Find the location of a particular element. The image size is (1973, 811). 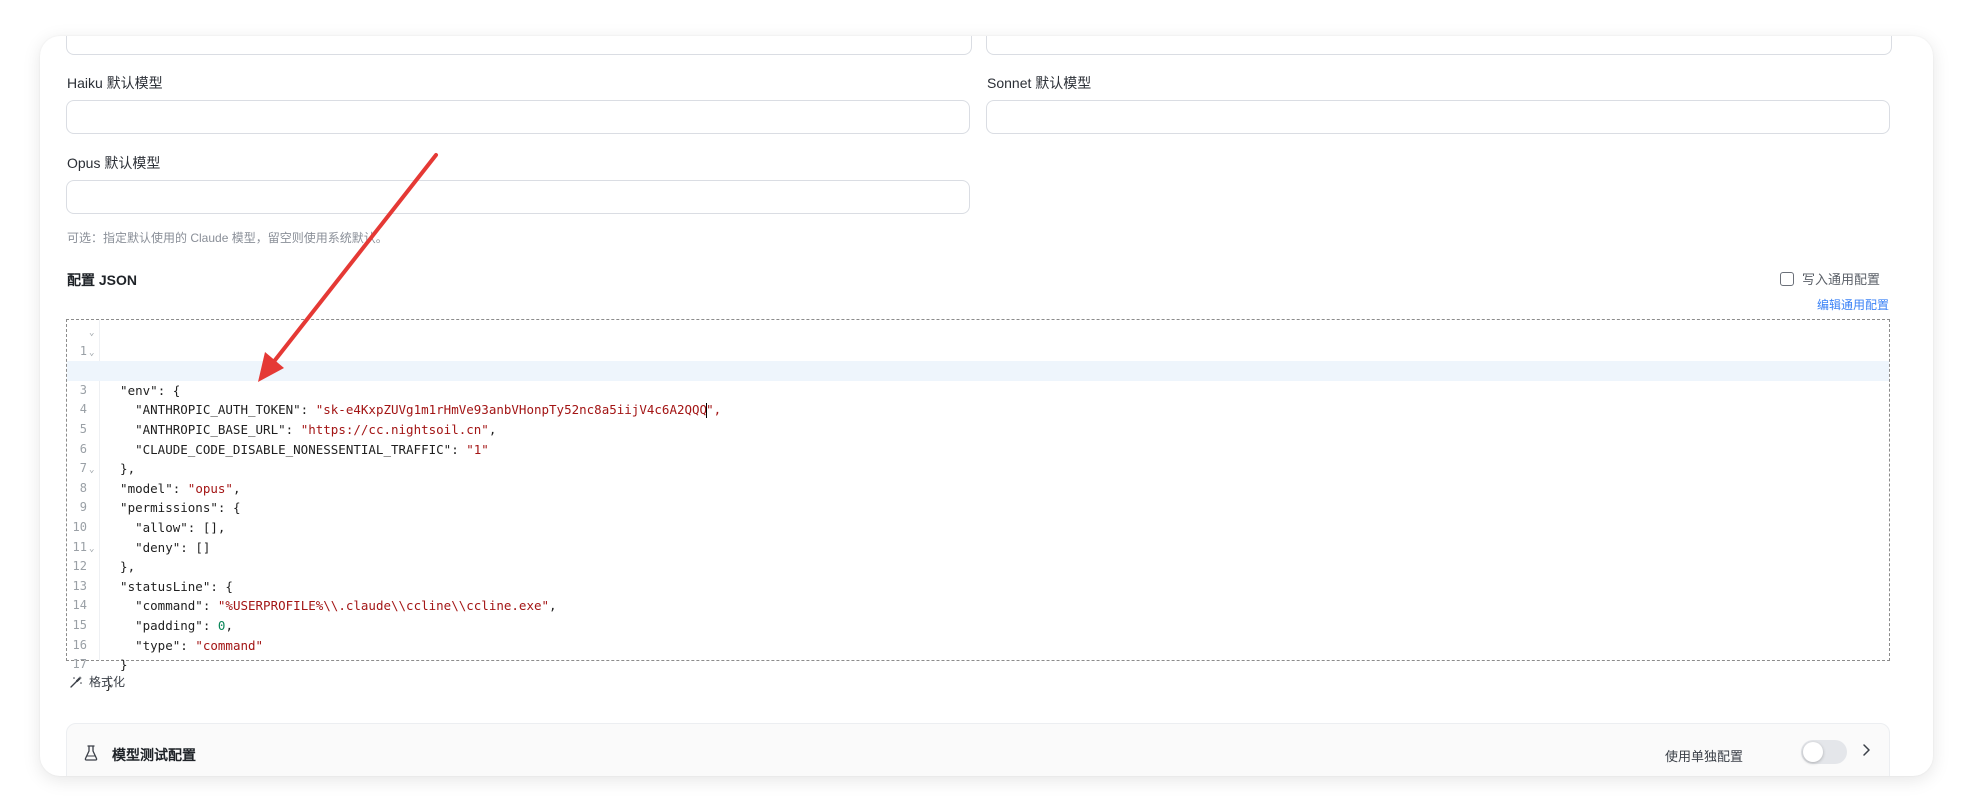

opus-model-input is located at coordinates (518, 197).